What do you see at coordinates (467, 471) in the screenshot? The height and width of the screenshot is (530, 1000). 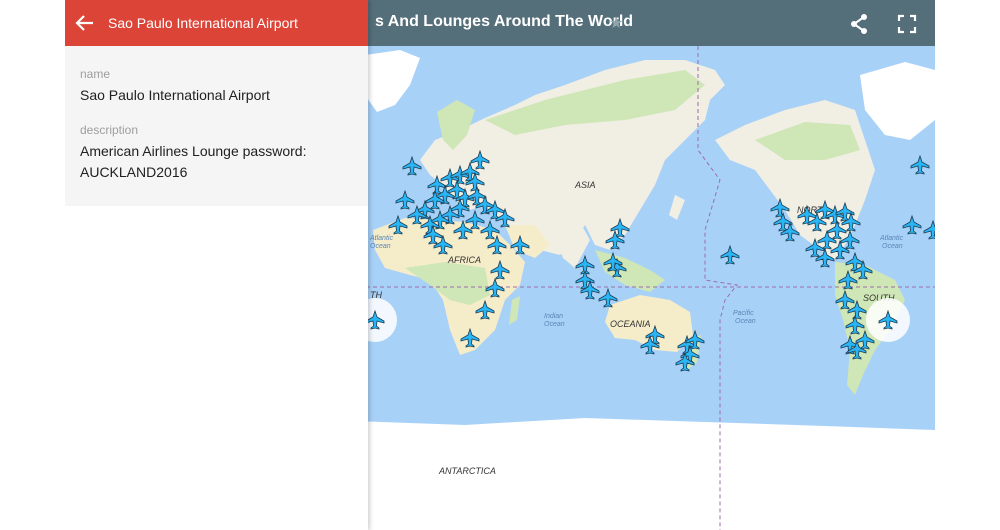 I see `label-antarctica: ANTARCTICA` at bounding box center [467, 471].